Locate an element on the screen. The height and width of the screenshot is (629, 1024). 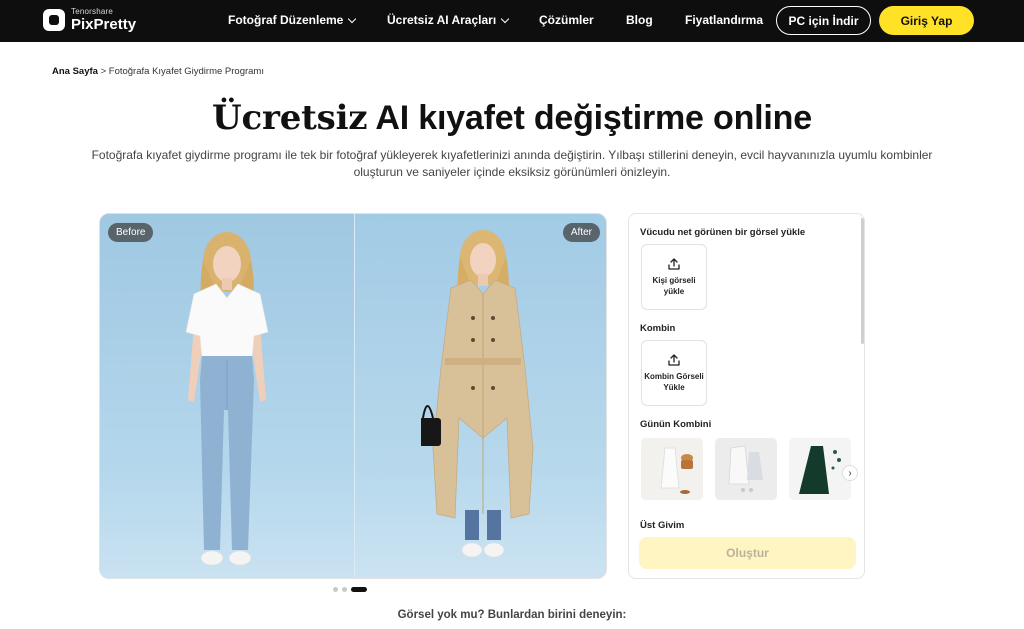
carousel-dot-active is located at coordinates (359, 589).